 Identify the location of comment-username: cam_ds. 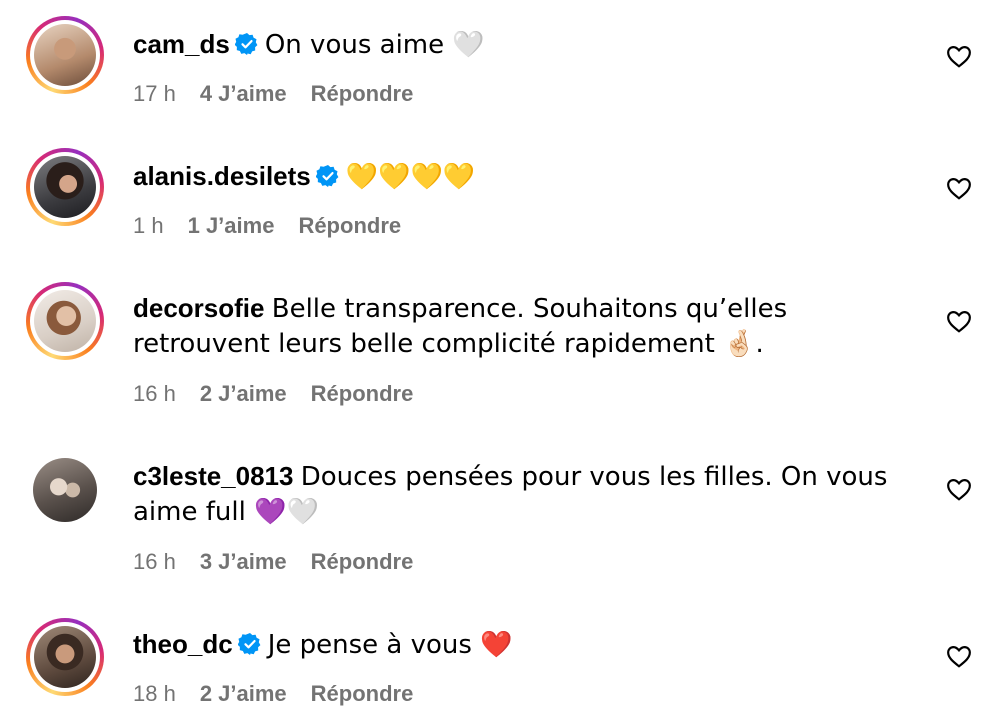
(181, 44).